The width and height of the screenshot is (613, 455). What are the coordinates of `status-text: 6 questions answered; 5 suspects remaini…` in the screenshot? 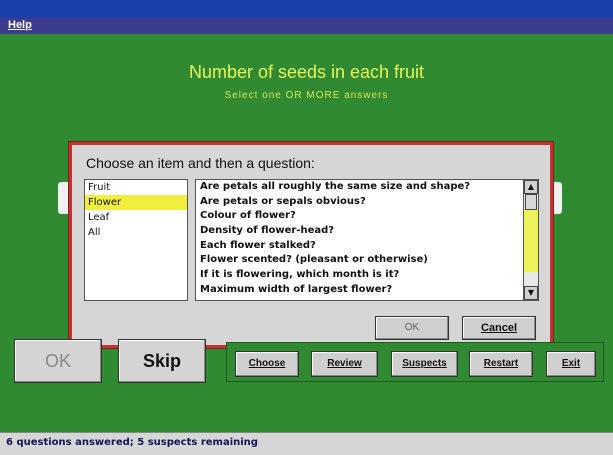 It's located at (132, 442).